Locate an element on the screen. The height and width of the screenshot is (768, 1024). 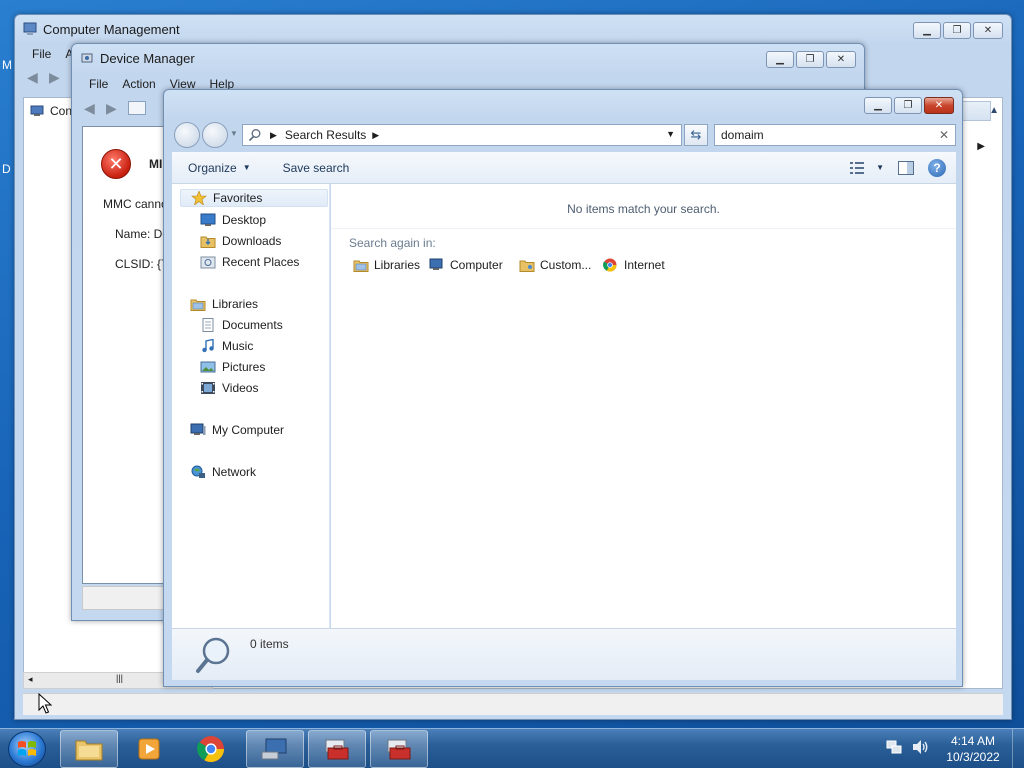
nav-recent-places: Recent Places is located at coordinates (249, 262).